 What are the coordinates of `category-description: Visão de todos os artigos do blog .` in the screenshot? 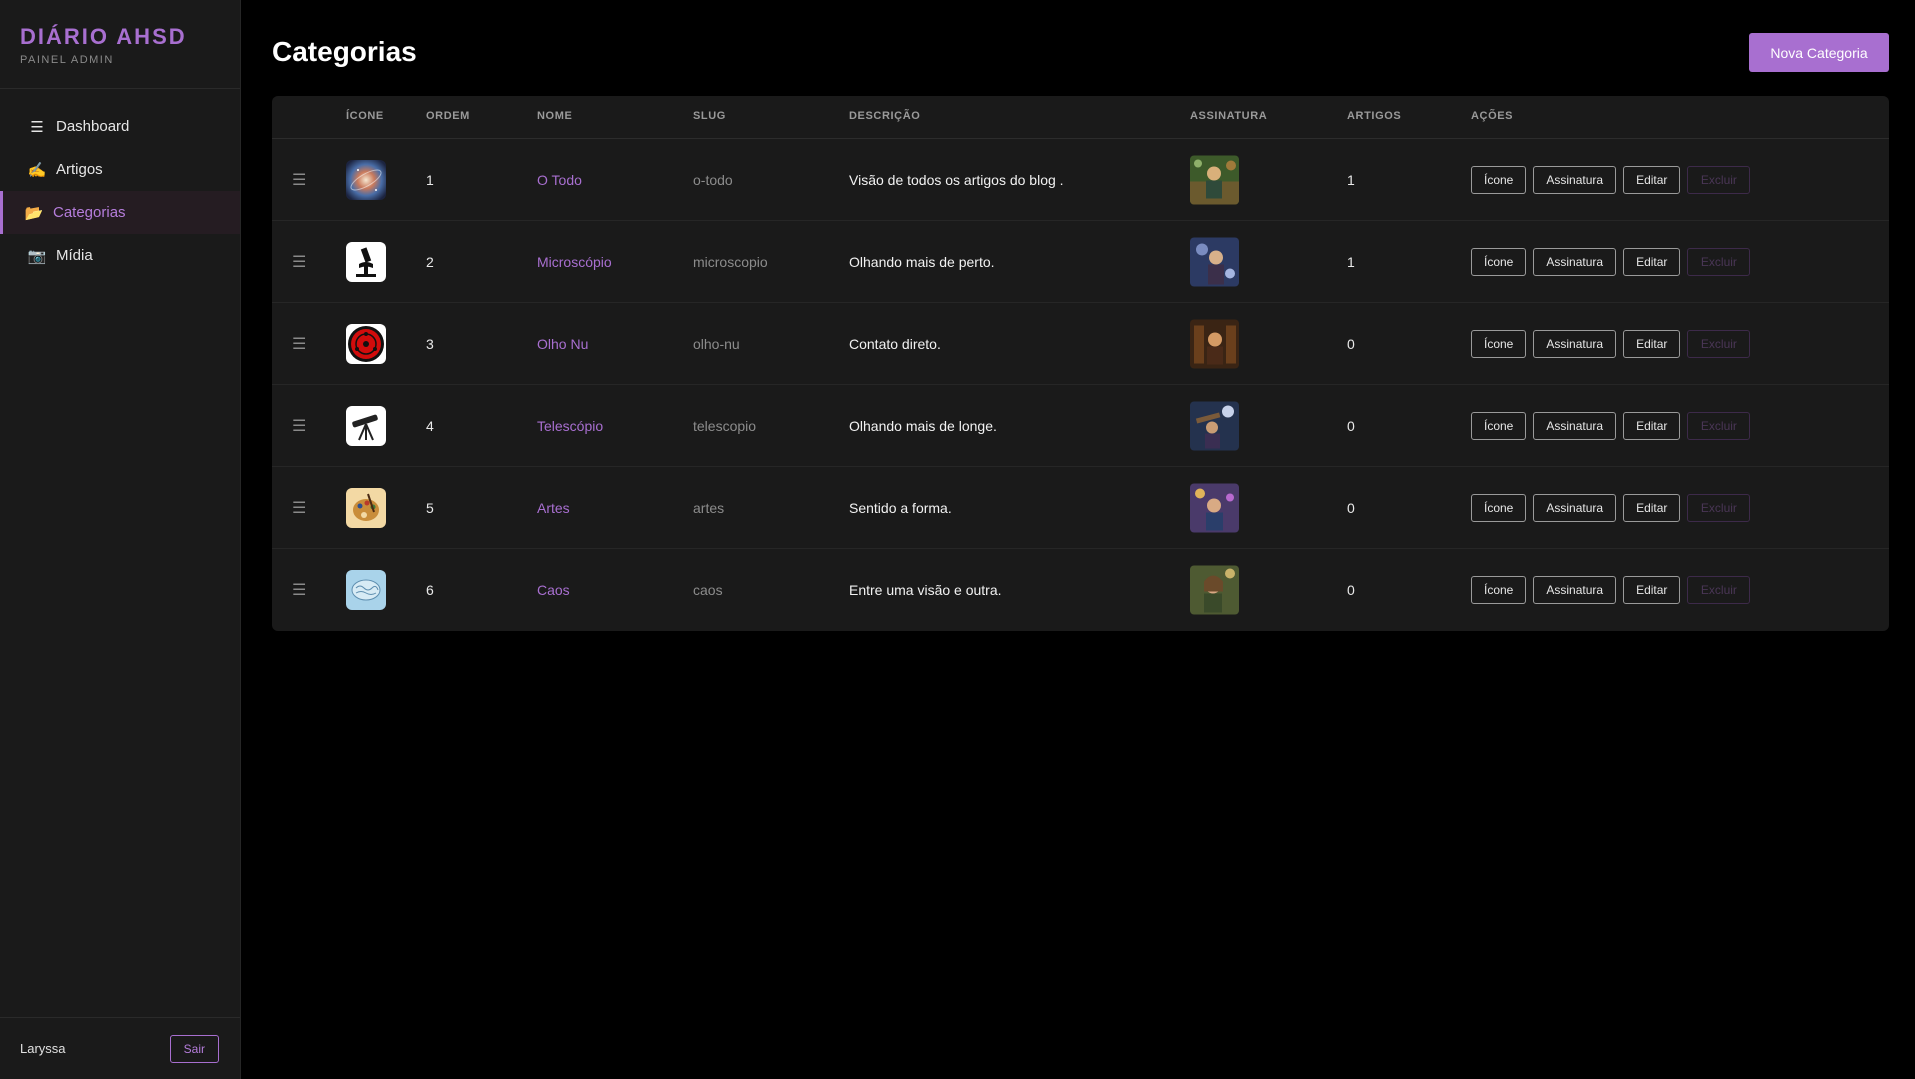 It's located at (956, 179).